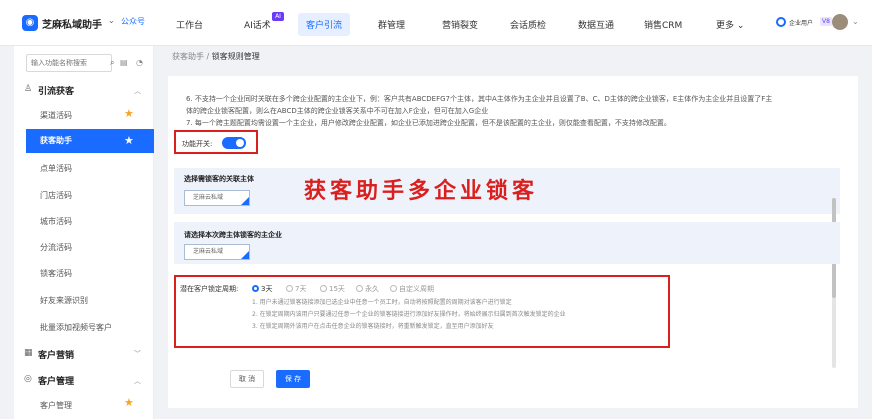  Describe the element at coordinates (209, 289) in the screenshot. I see `lock-period-label: 潜在客户锁定周期:` at that location.